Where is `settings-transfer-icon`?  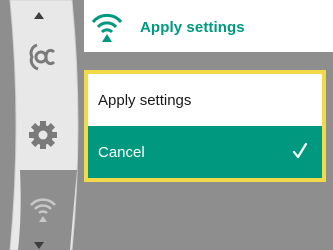
settings-transfer-icon is located at coordinates (42, 57).